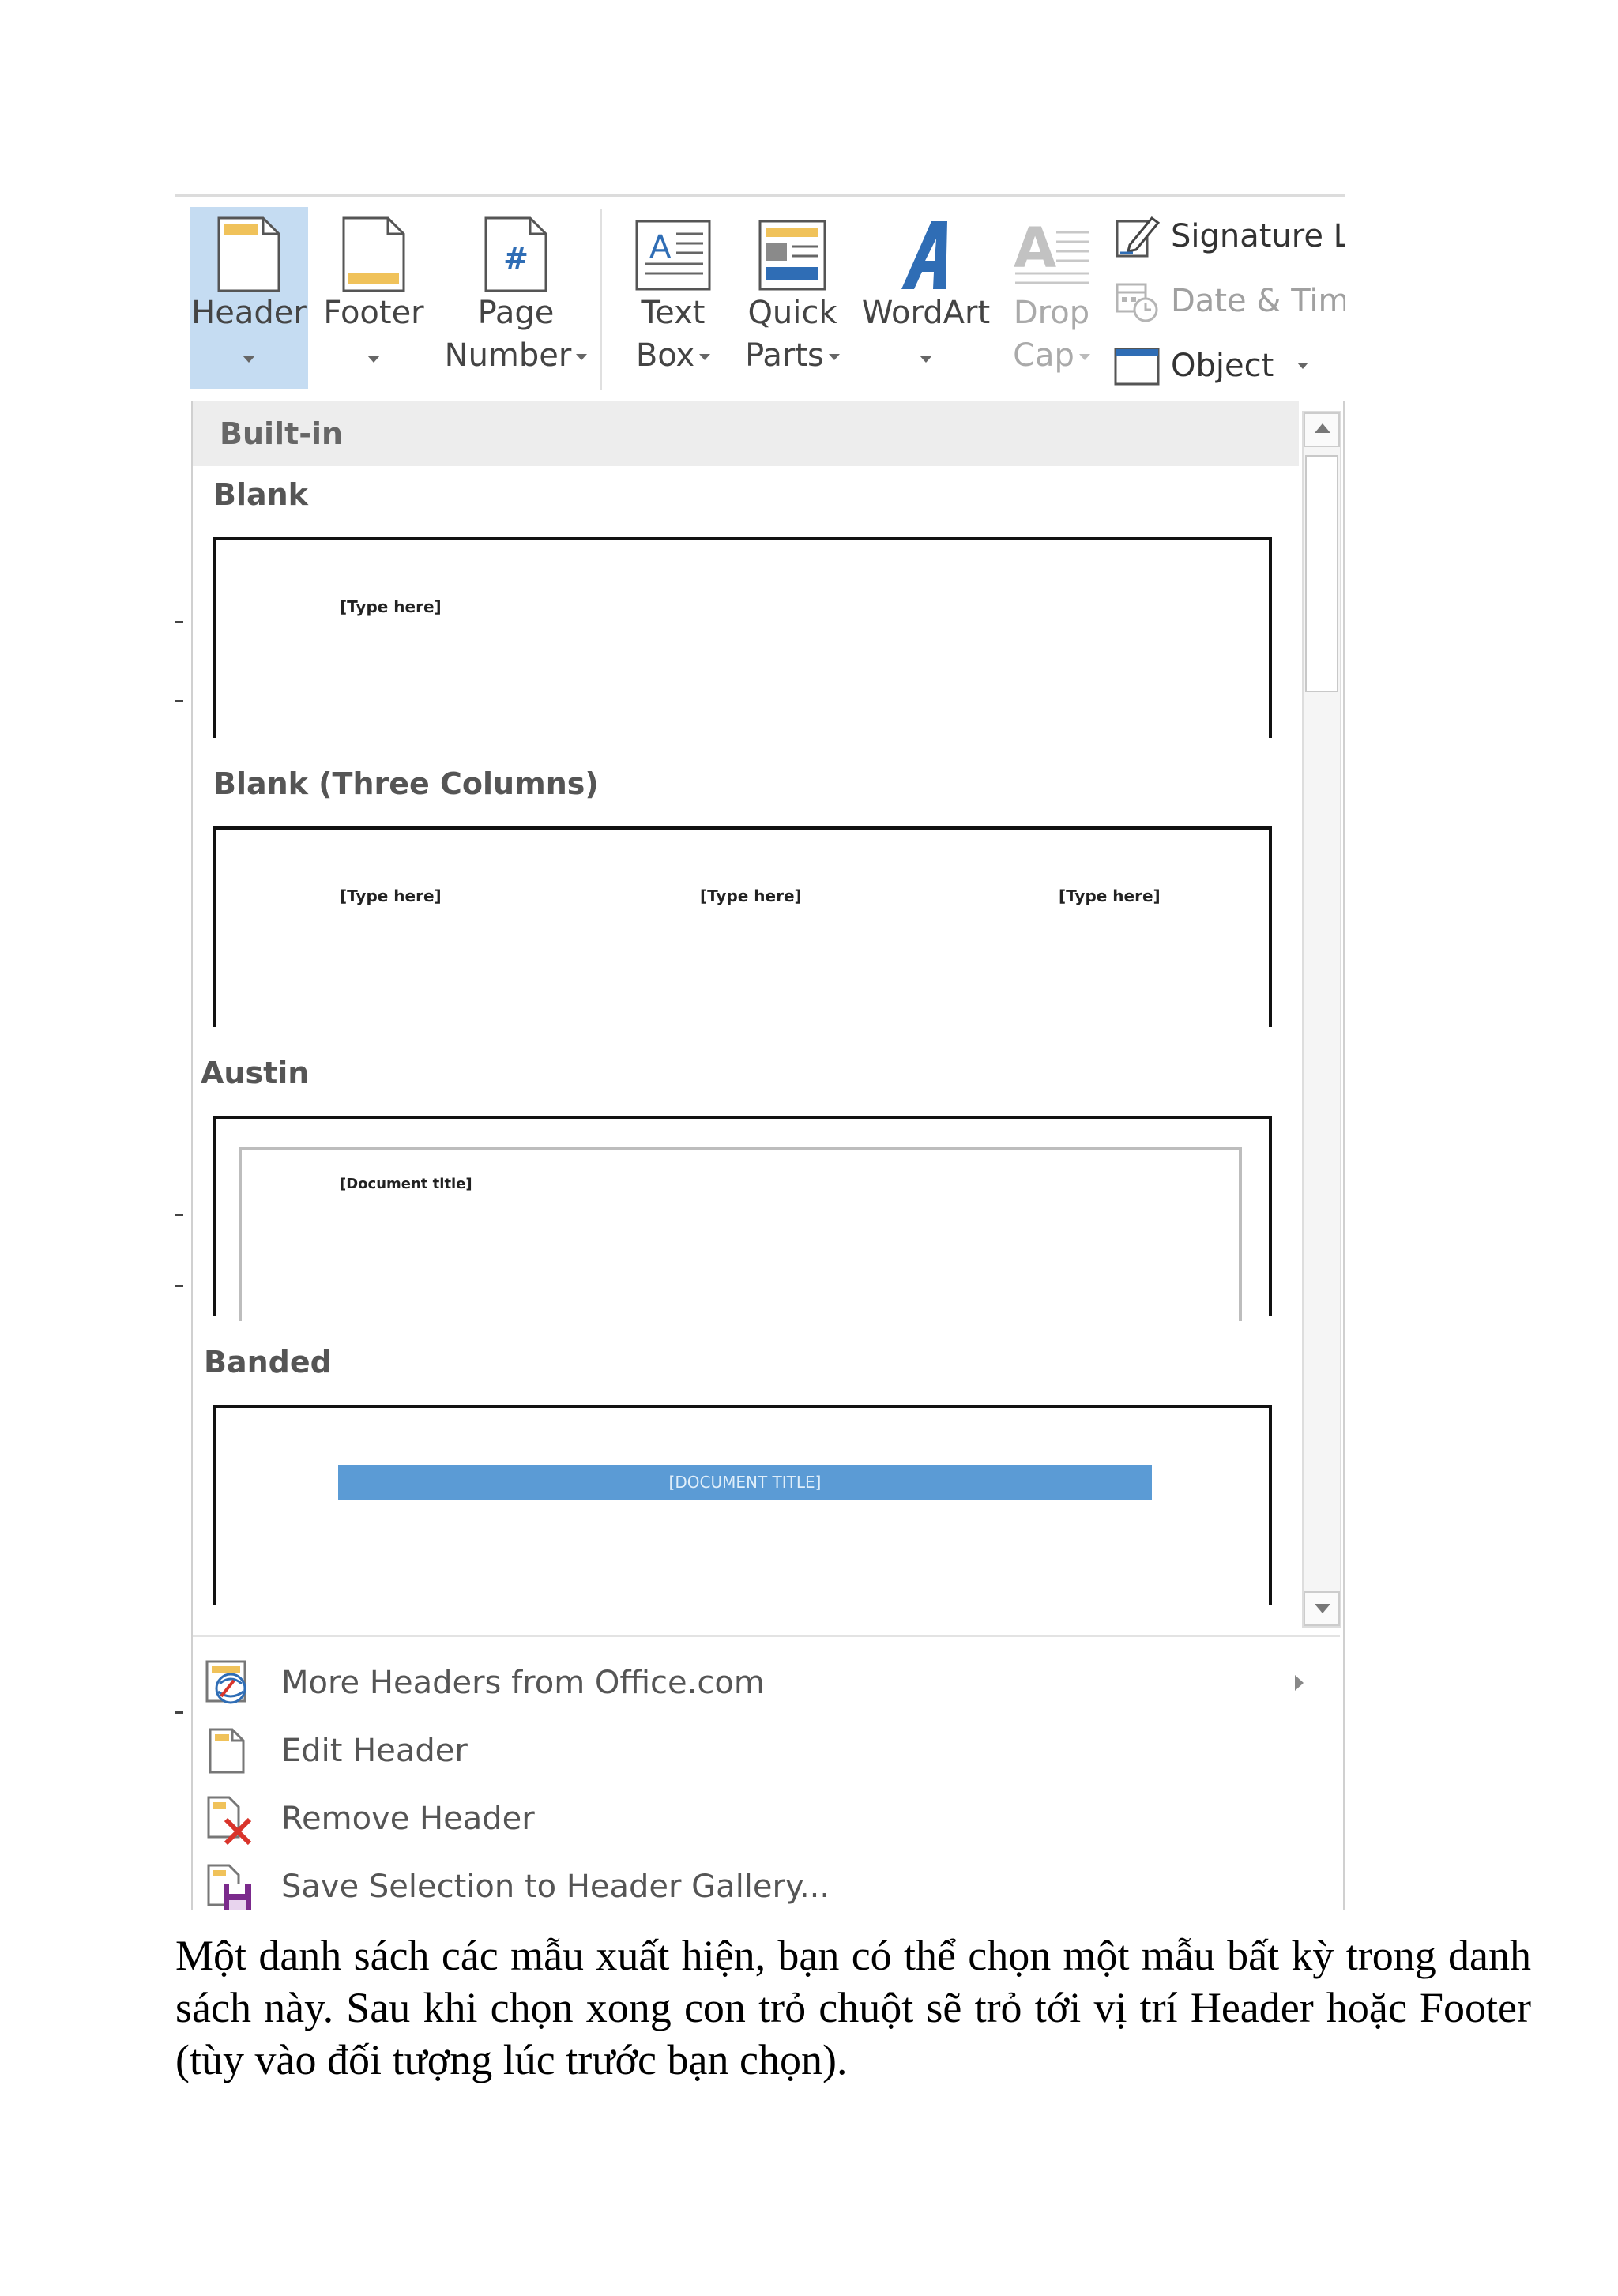 The width and height of the screenshot is (1618, 2296). I want to click on page-number-icon: #, so click(516, 258).